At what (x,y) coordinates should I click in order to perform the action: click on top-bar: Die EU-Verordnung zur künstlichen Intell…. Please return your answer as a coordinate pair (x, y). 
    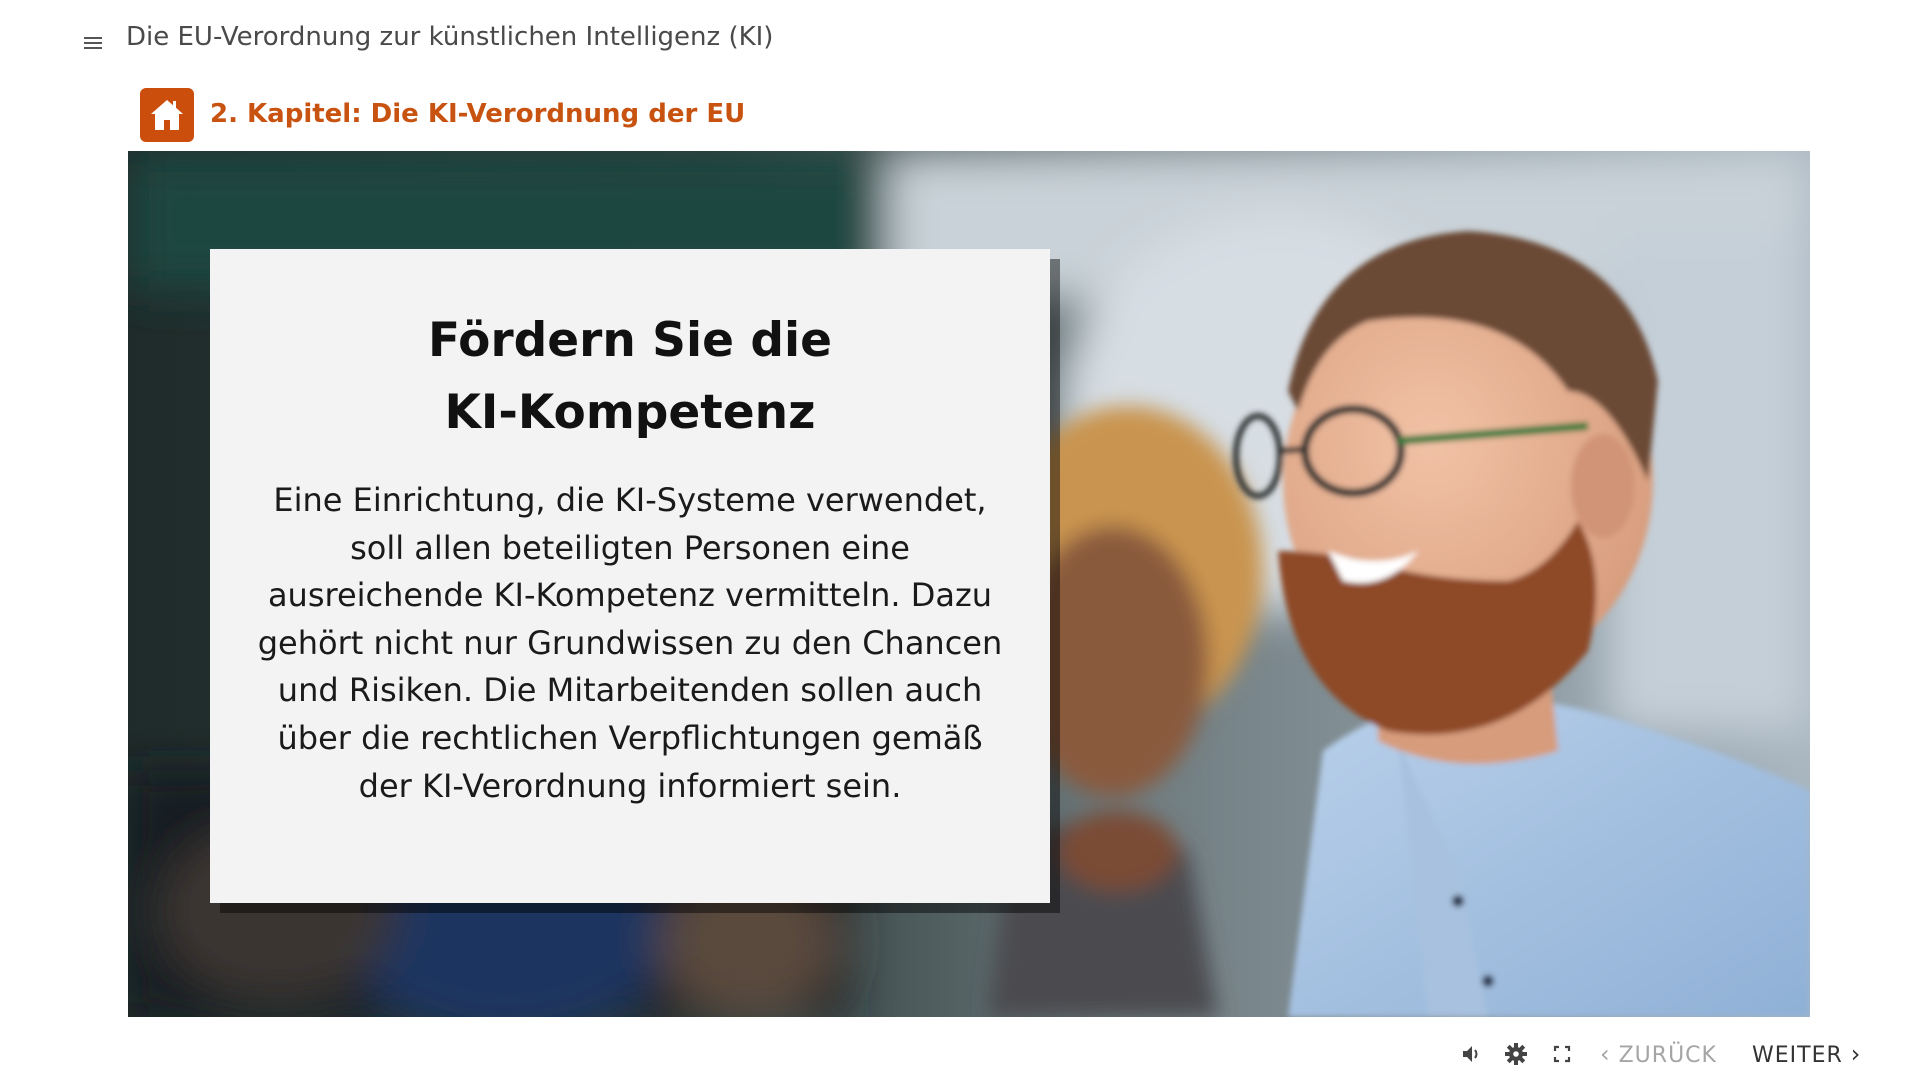
    Looking at the image, I should click on (960, 35).